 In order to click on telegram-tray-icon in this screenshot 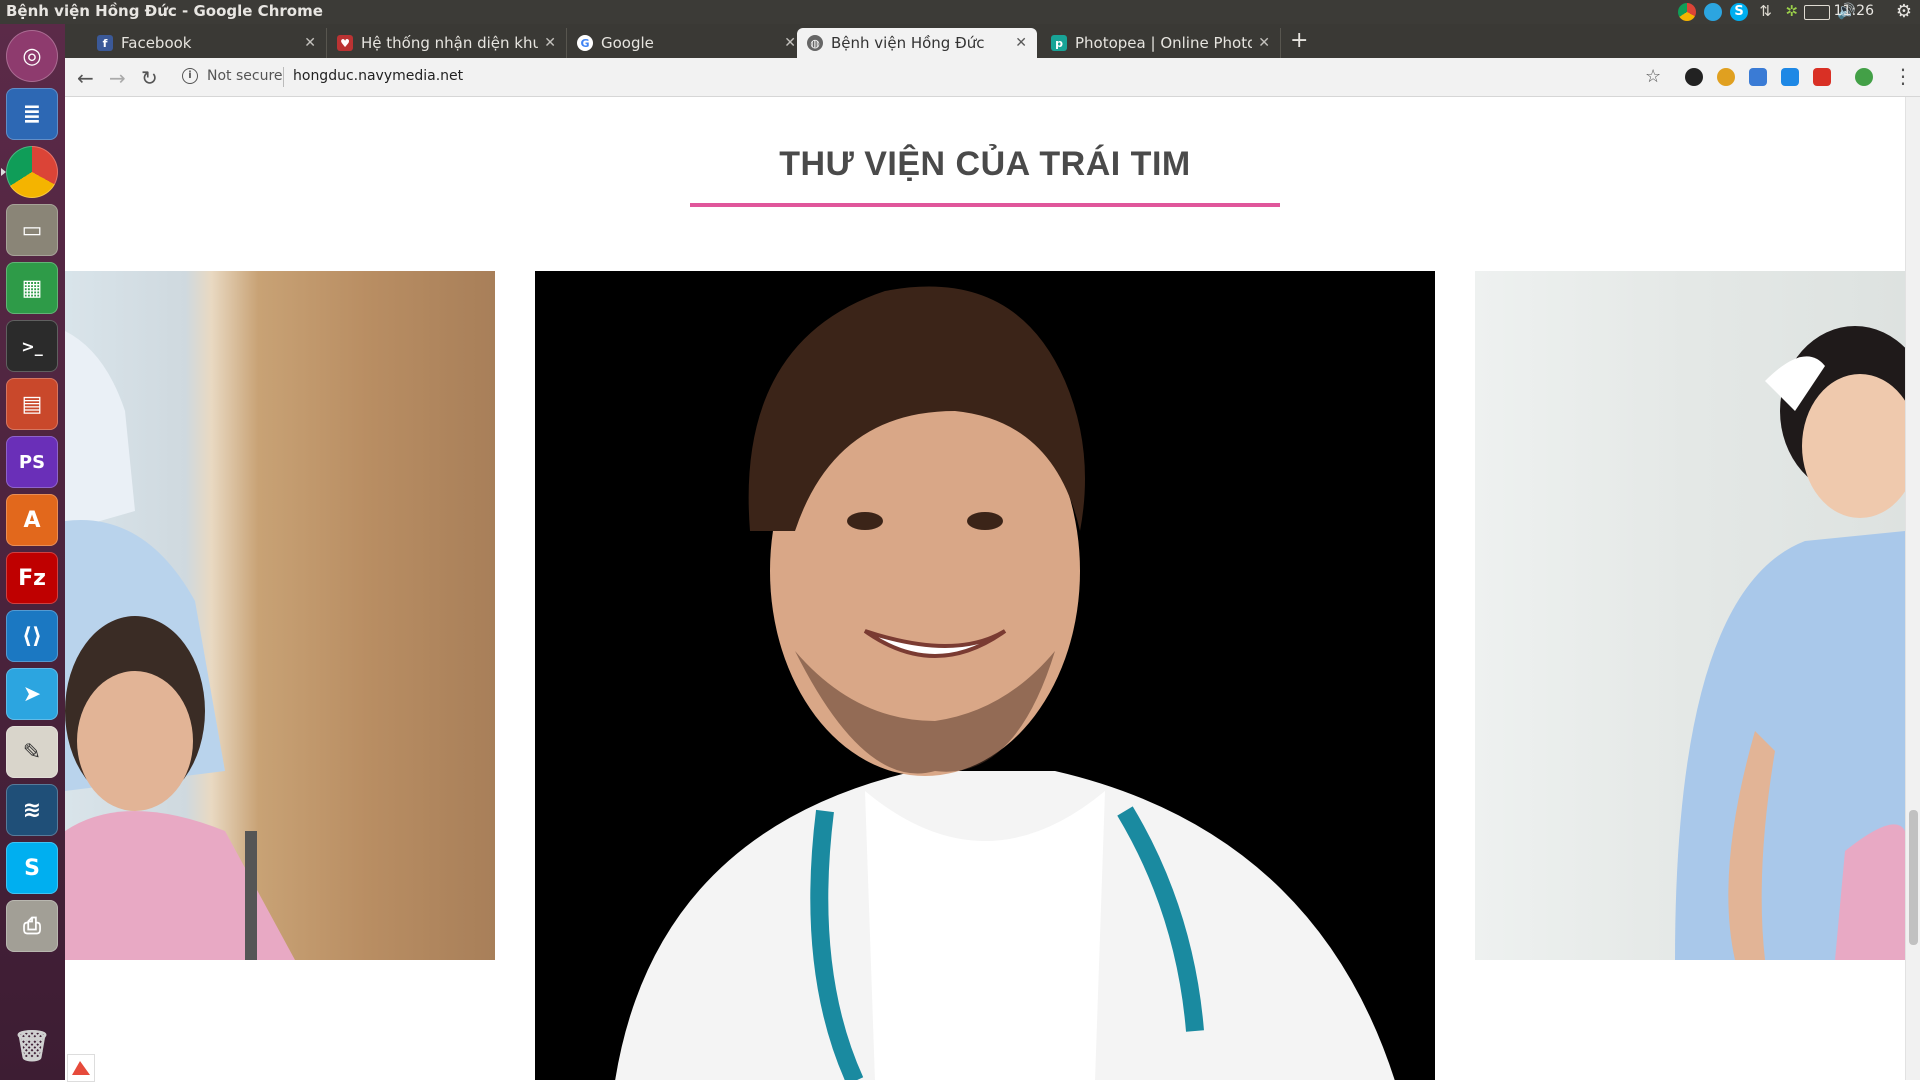, I will do `click(1713, 12)`.